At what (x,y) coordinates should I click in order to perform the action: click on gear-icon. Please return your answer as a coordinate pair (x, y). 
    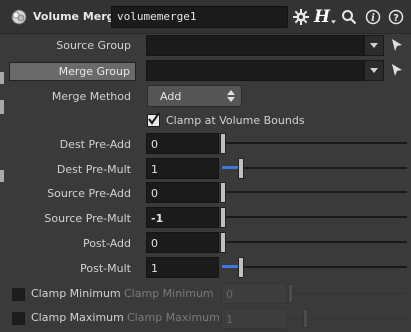
    Looking at the image, I should click on (301, 17).